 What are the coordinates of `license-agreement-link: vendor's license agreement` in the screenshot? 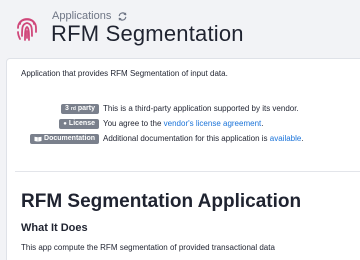 It's located at (213, 123).